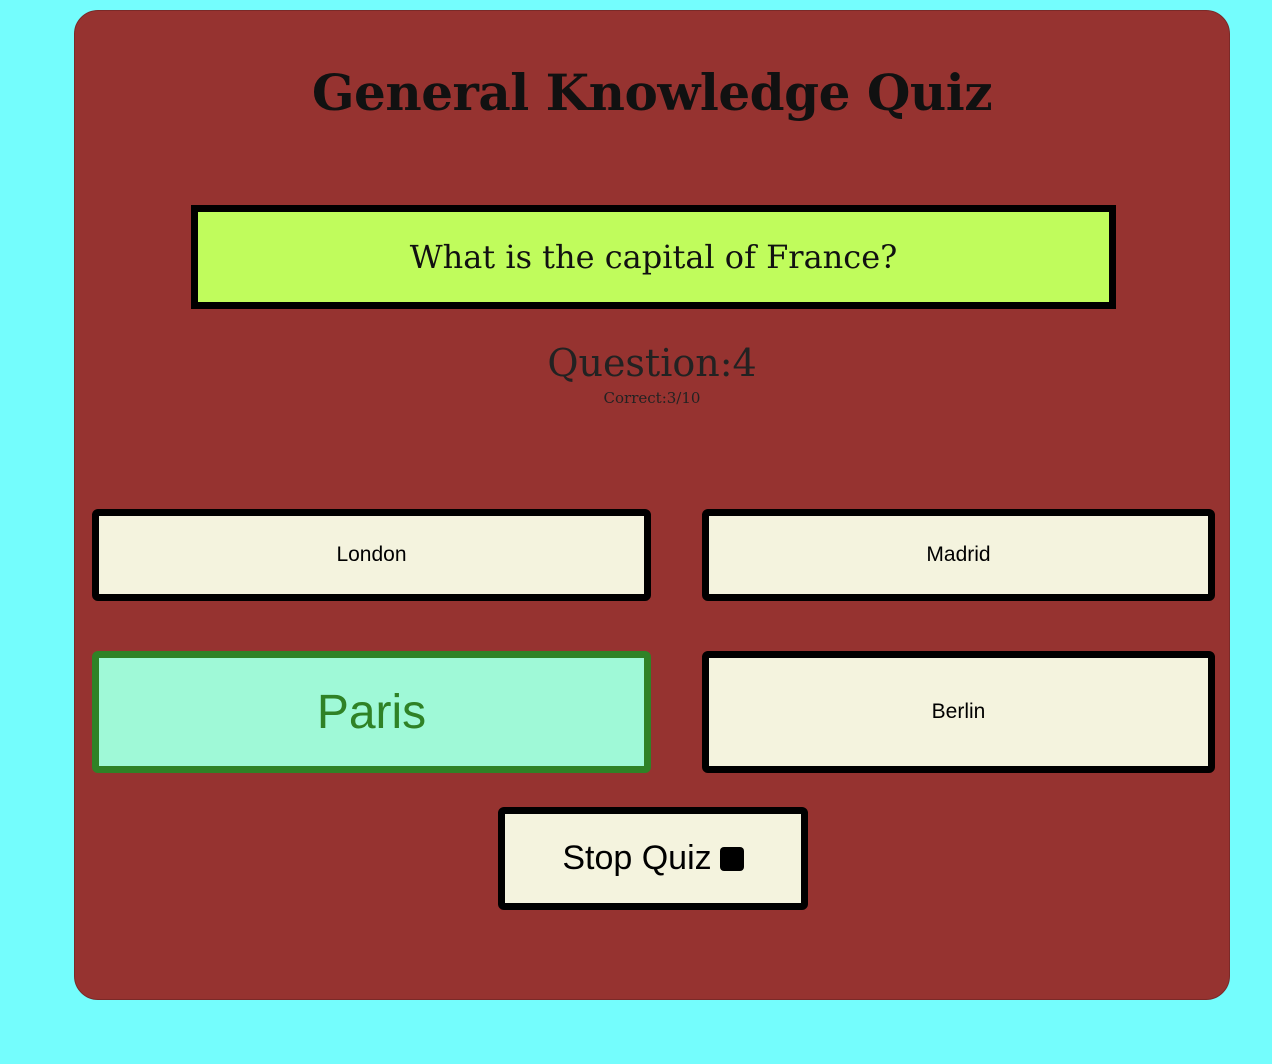 This screenshot has width=1272, height=1064. What do you see at coordinates (652, 363) in the screenshot?
I see `question-counter: Question:4` at bounding box center [652, 363].